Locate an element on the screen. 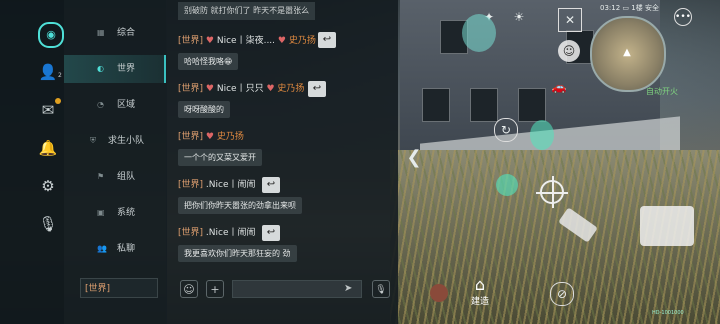 The height and width of the screenshot is (324, 720). channel-label: 综合 is located at coordinates (126, 33).